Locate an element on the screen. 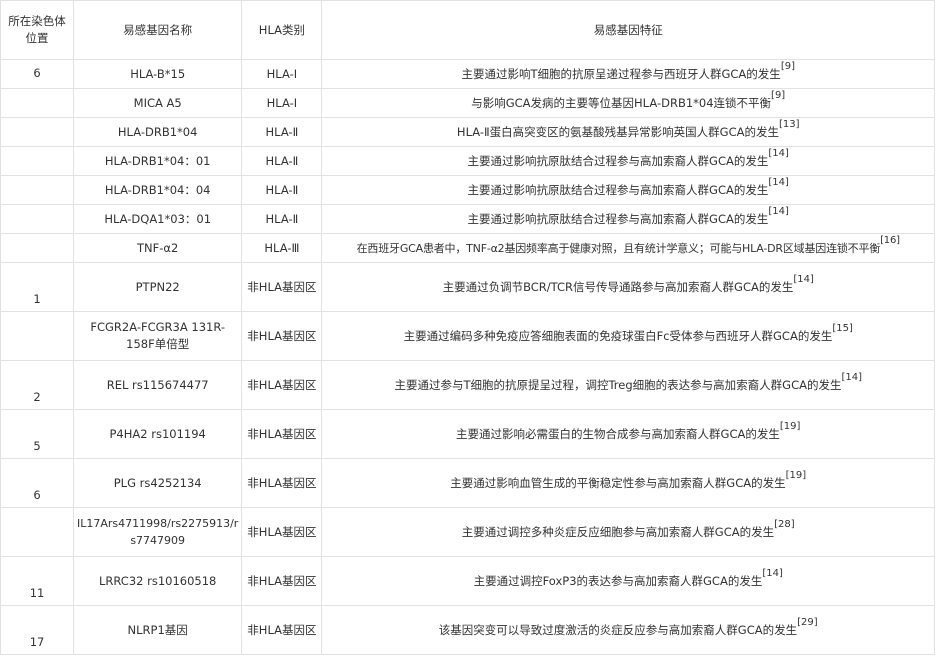 The image size is (940, 661). hla-class-cell: HLA-Ⅲ is located at coordinates (282, 248).